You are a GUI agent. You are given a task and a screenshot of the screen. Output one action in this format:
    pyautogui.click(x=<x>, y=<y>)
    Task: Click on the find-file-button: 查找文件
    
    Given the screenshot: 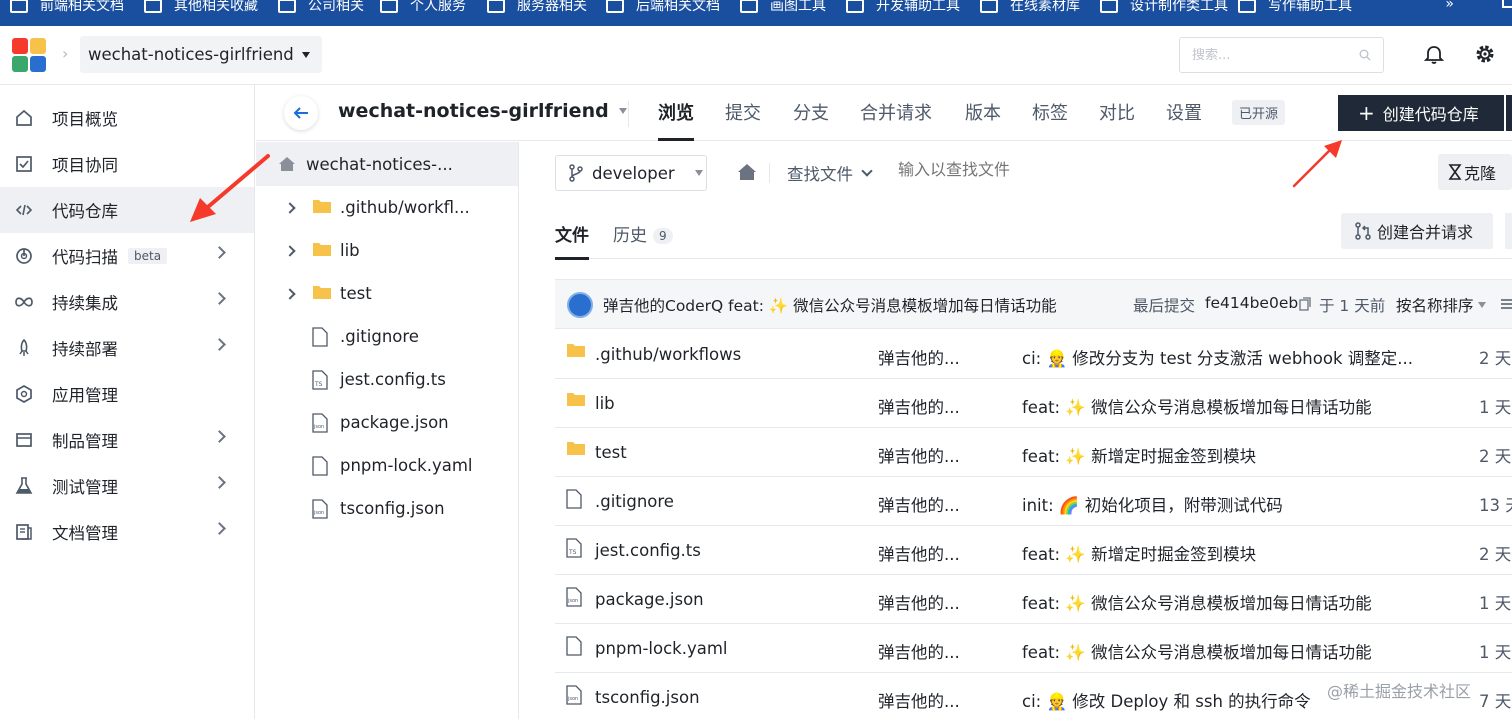 What is the action you would take?
    pyautogui.click(x=821, y=173)
    